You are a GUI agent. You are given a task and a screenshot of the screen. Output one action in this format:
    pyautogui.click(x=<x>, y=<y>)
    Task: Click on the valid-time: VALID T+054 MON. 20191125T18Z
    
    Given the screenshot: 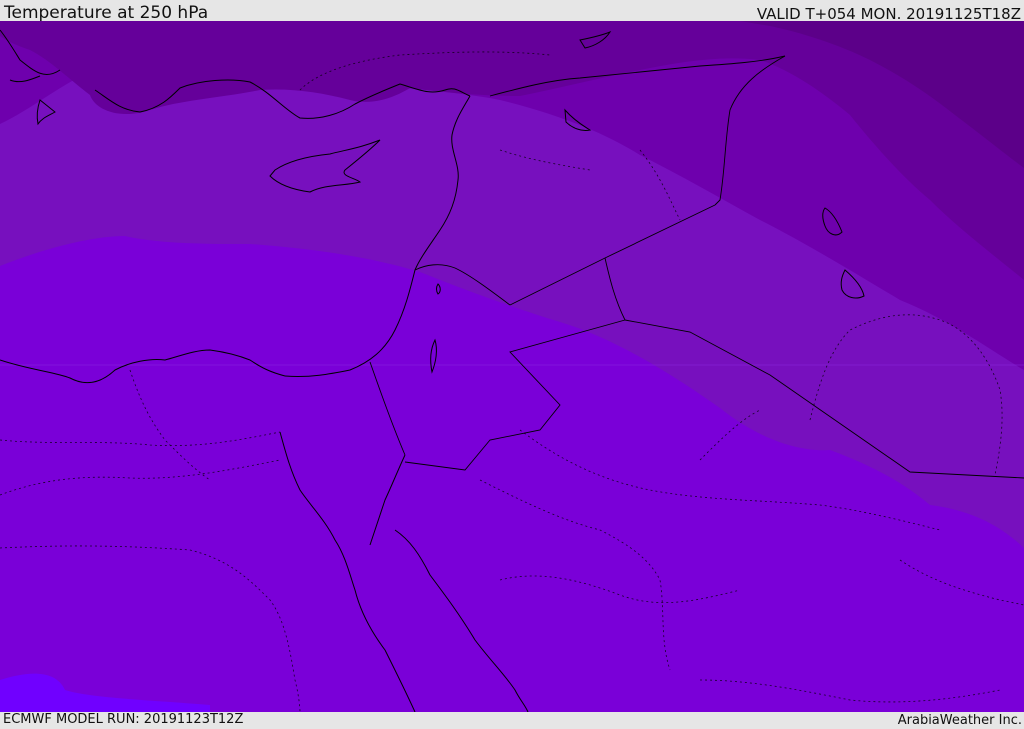 What is the action you would take?
    pyautogui.click(x=888, y=14)
    